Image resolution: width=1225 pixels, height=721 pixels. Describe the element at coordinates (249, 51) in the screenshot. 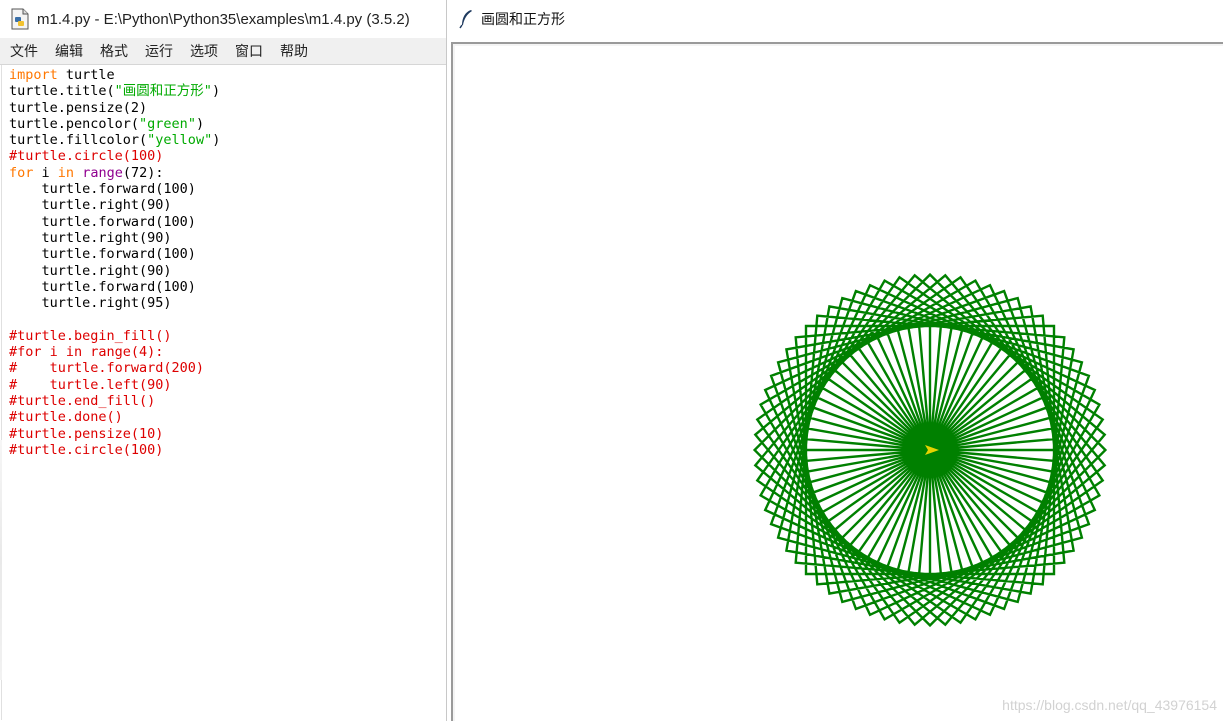

I see `menu-window: 窗口` at that location.